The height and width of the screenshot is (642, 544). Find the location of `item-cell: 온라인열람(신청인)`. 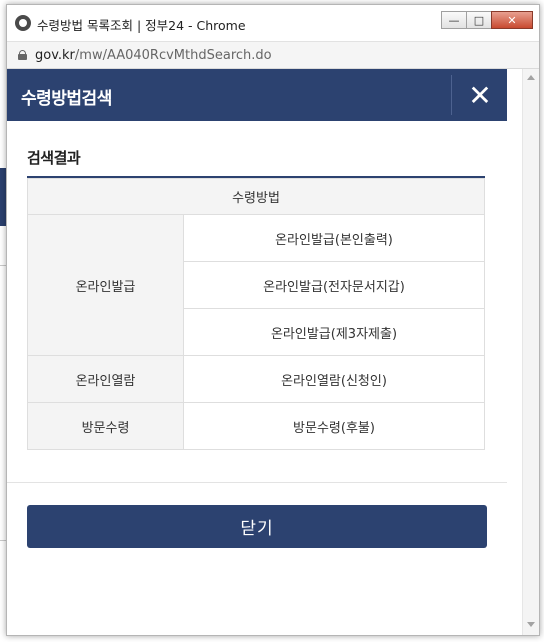

item-cell: 온라인열람(신청인) is located at coordinates (334, 379).